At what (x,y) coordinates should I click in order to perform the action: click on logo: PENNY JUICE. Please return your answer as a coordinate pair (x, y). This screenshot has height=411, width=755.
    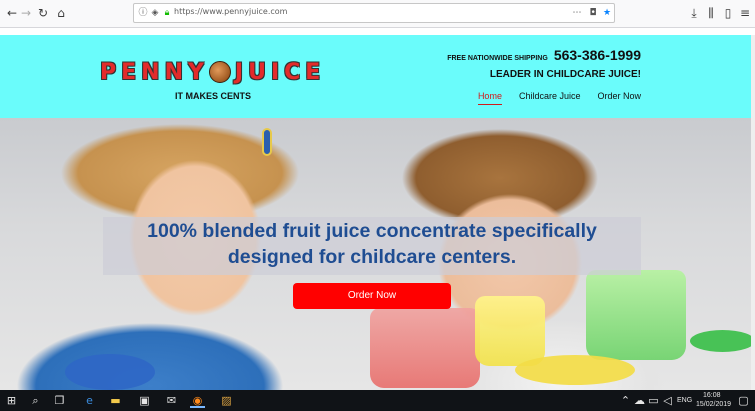
    Looking at the image, I should click on (212, 72).